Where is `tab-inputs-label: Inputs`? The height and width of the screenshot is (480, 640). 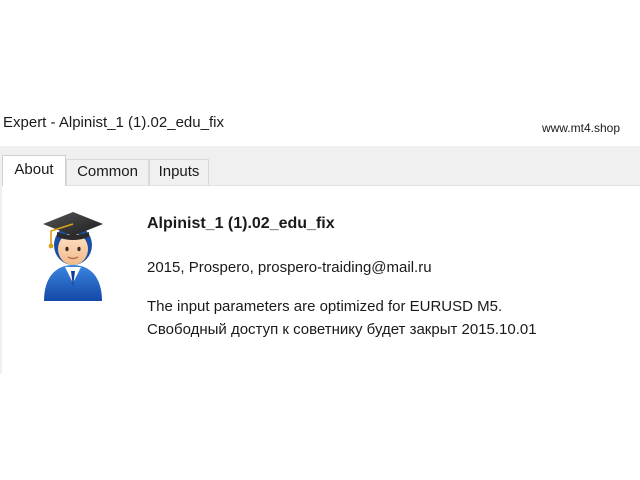
tab-inputs-label: Inputs is located at coordinates (179, 171).